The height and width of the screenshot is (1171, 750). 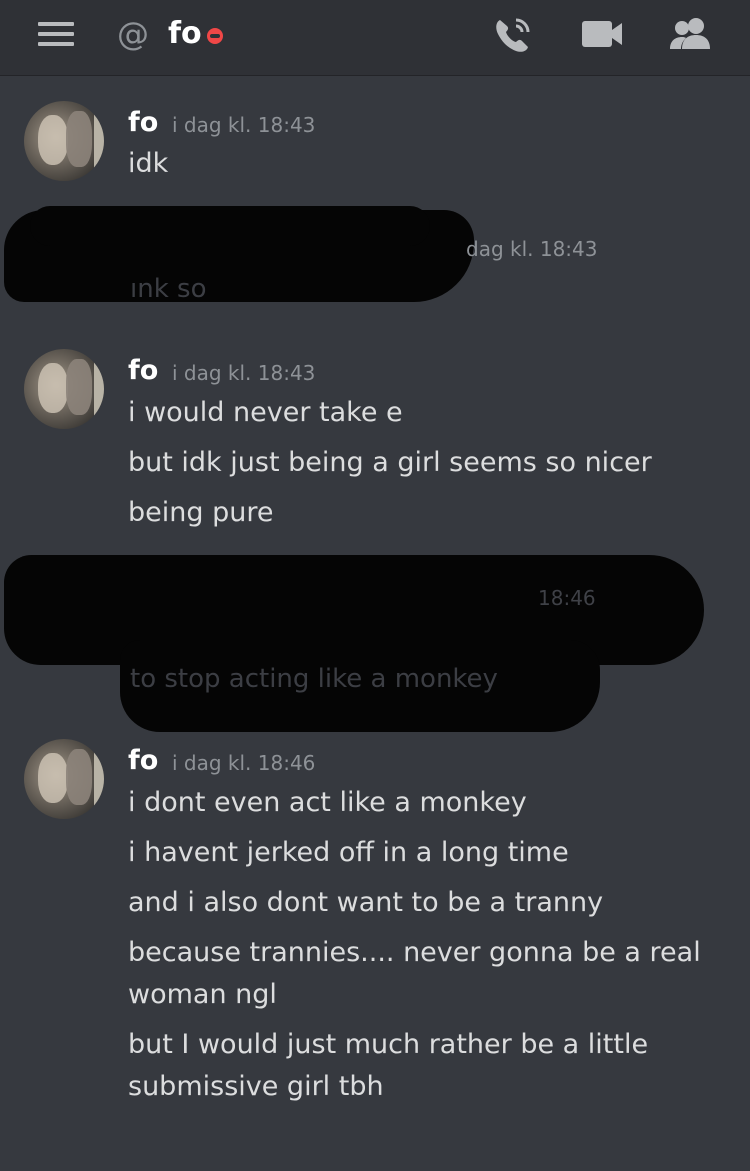 I want to click on dnd-status-icon, so click(x=215, y=36).